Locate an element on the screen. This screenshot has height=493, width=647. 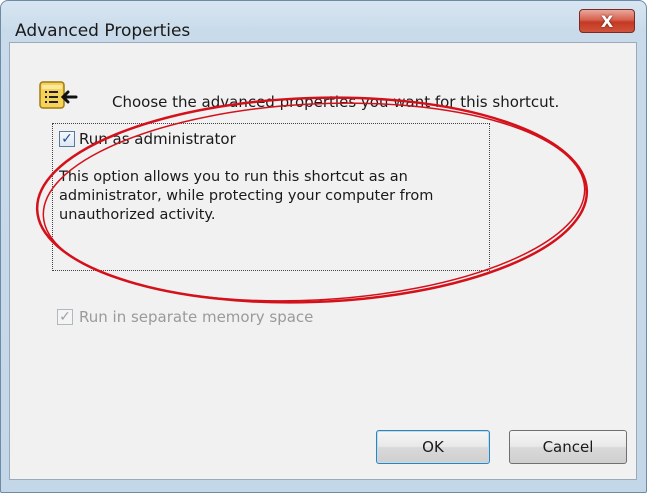
separate-memory-label: Run in separate memory space is located at coordinates (196, 317).